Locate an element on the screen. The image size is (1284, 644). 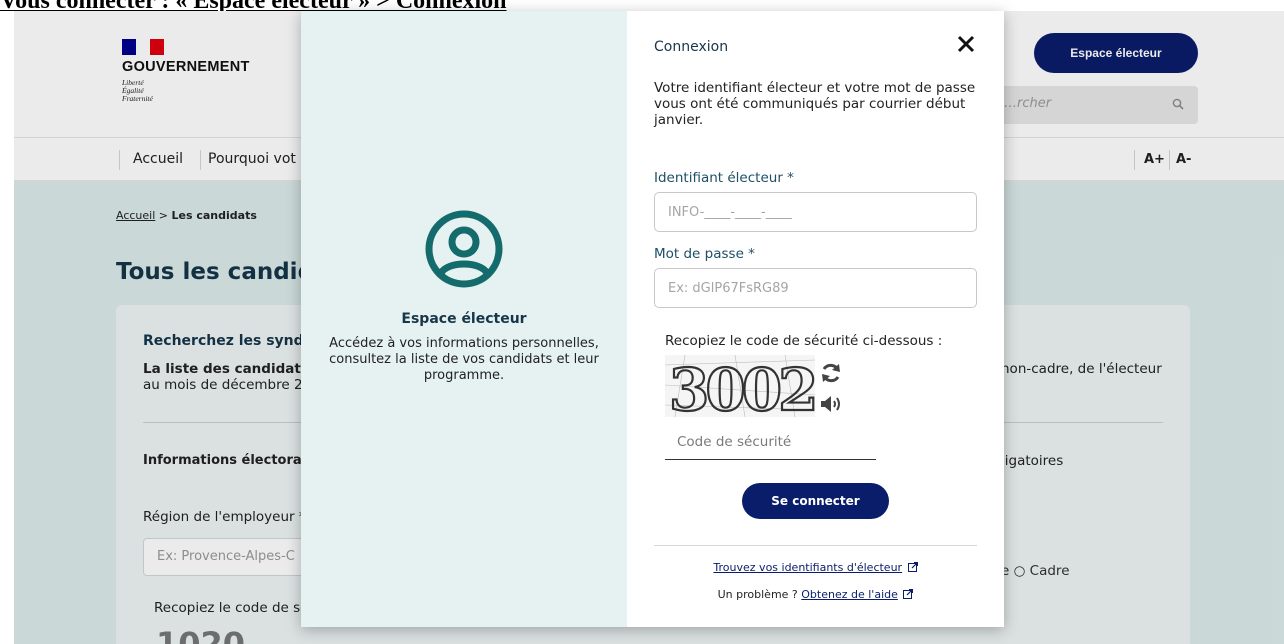
captcha-image: 3002 is located at coordinates (740, 386).